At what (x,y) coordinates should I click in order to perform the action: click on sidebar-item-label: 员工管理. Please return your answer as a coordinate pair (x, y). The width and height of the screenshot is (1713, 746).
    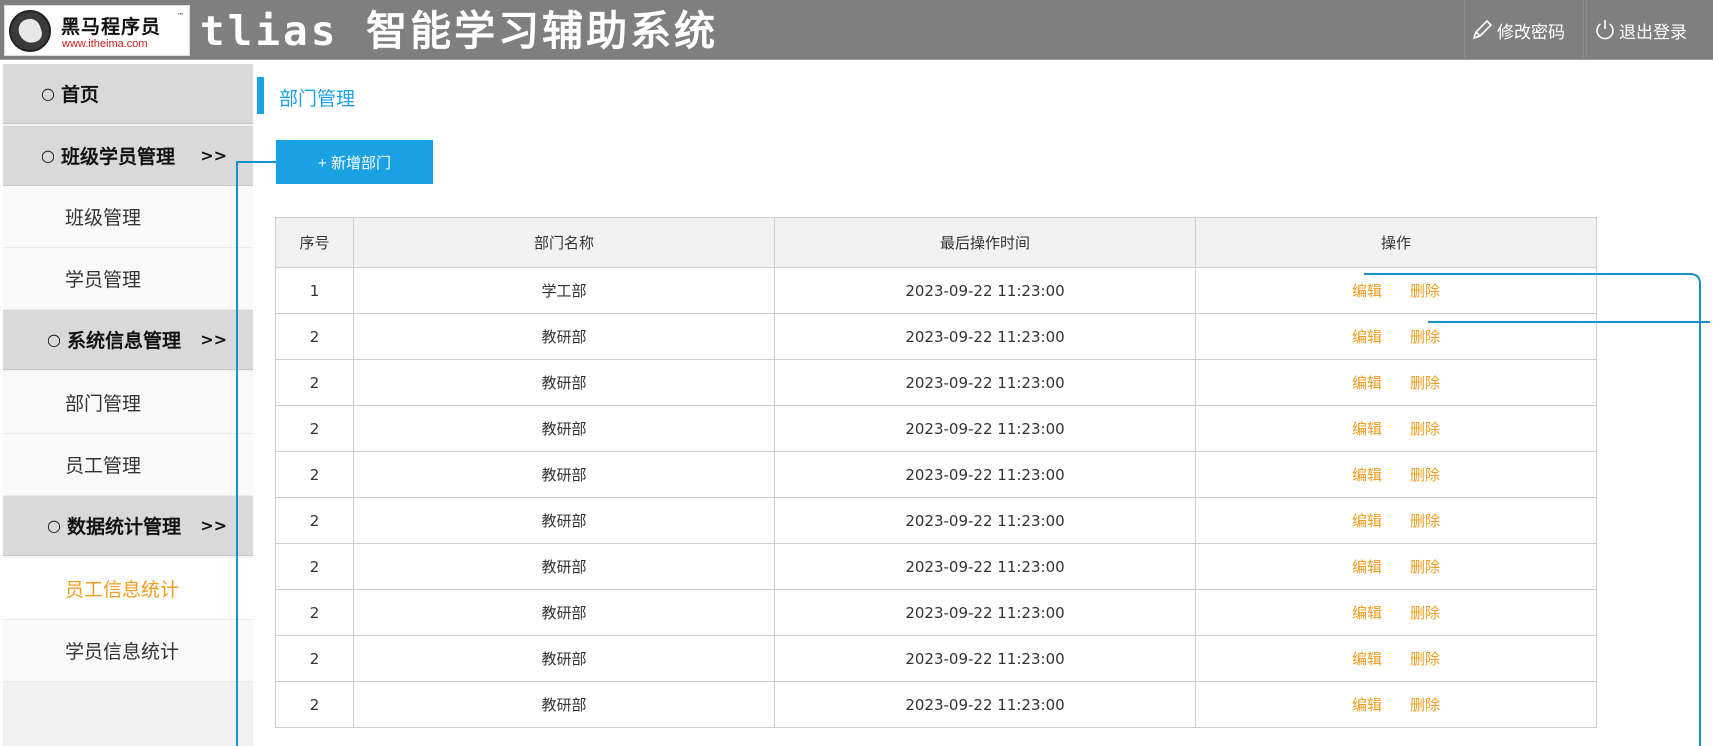
    Looking at the image, I should click on (103, 466).